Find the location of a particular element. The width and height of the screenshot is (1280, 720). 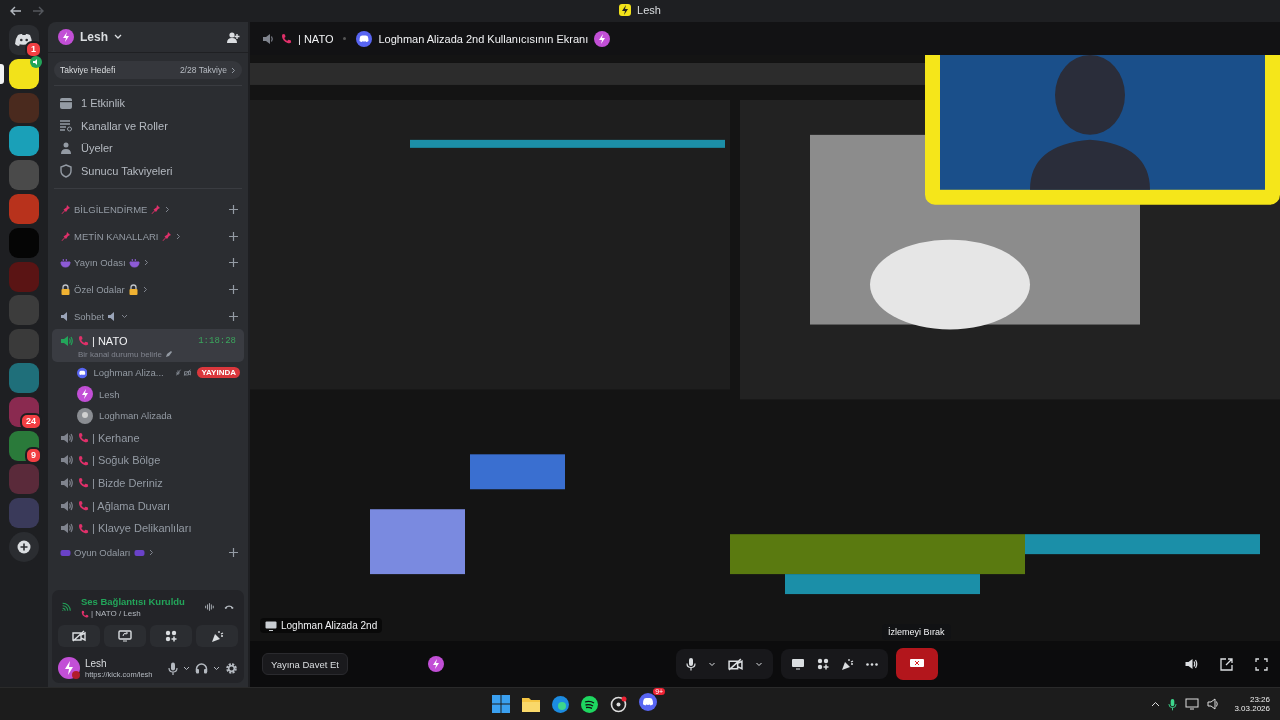

more-icon is located at coordinates (872, 664).